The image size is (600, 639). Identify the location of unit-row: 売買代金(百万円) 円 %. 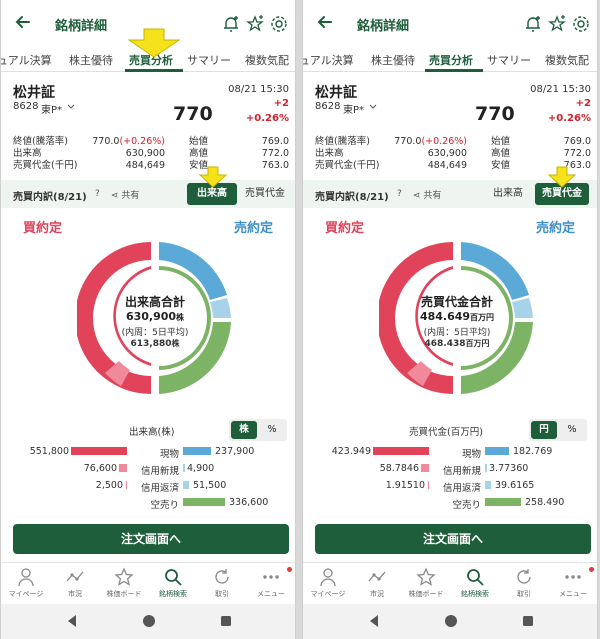
(450, 430).